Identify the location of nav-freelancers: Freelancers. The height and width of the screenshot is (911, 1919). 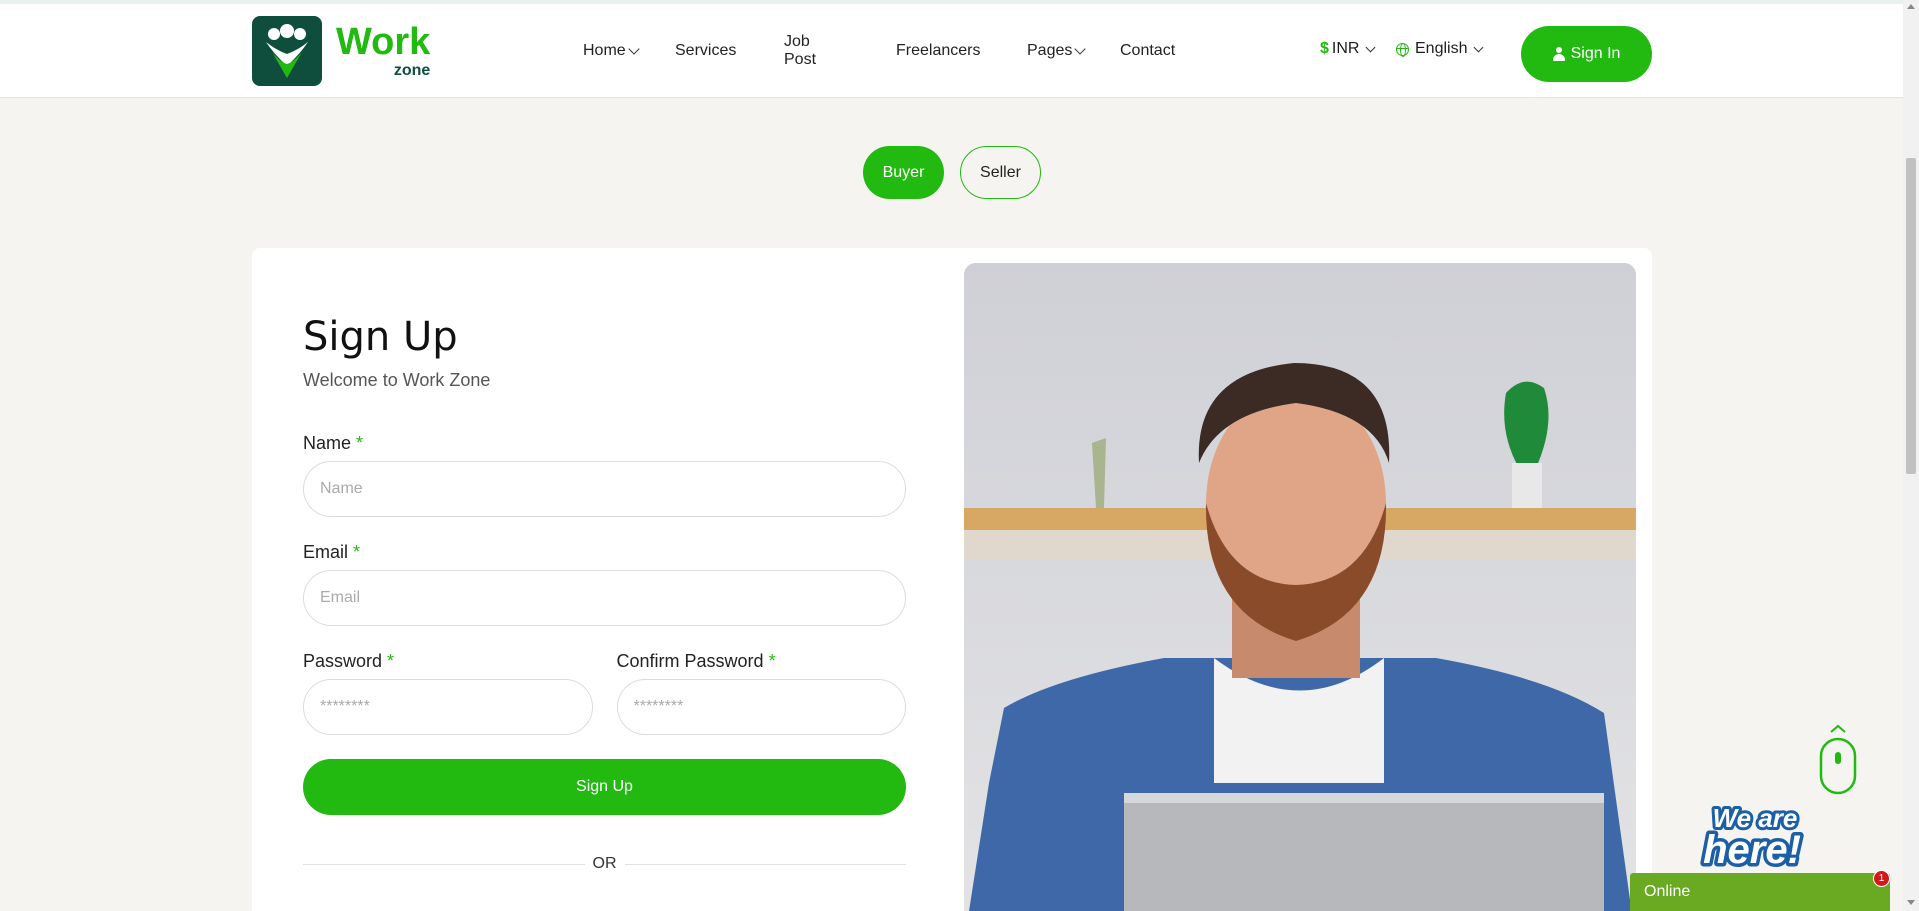
(938, 51).